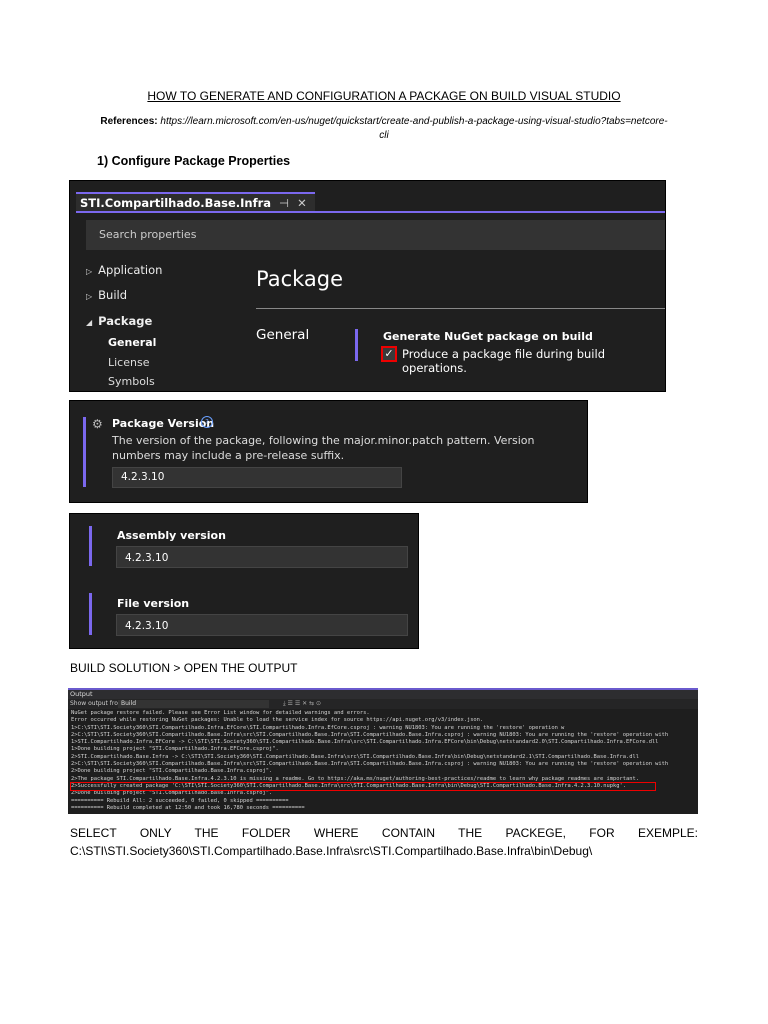  What do you see at coordinates (488, 336) in the screenshot?
I see `generate-label: Generate NuGet package on build` at bounding box center [488, 336].